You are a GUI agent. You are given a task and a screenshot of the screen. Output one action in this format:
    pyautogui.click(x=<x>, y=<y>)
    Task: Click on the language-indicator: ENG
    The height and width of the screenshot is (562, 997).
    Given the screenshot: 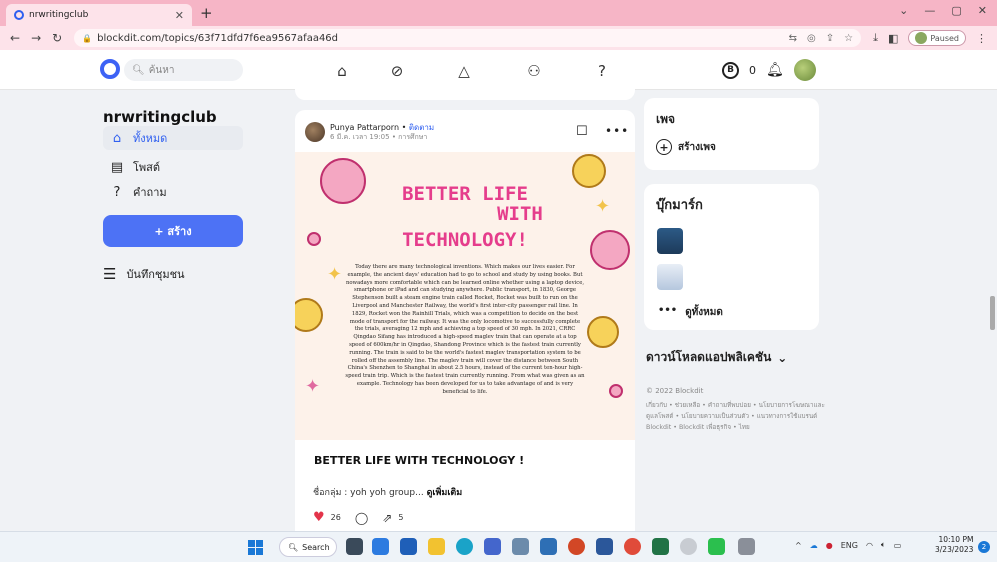 What is the action you would take?
    pyautogui.click(x=849, y=545)
    